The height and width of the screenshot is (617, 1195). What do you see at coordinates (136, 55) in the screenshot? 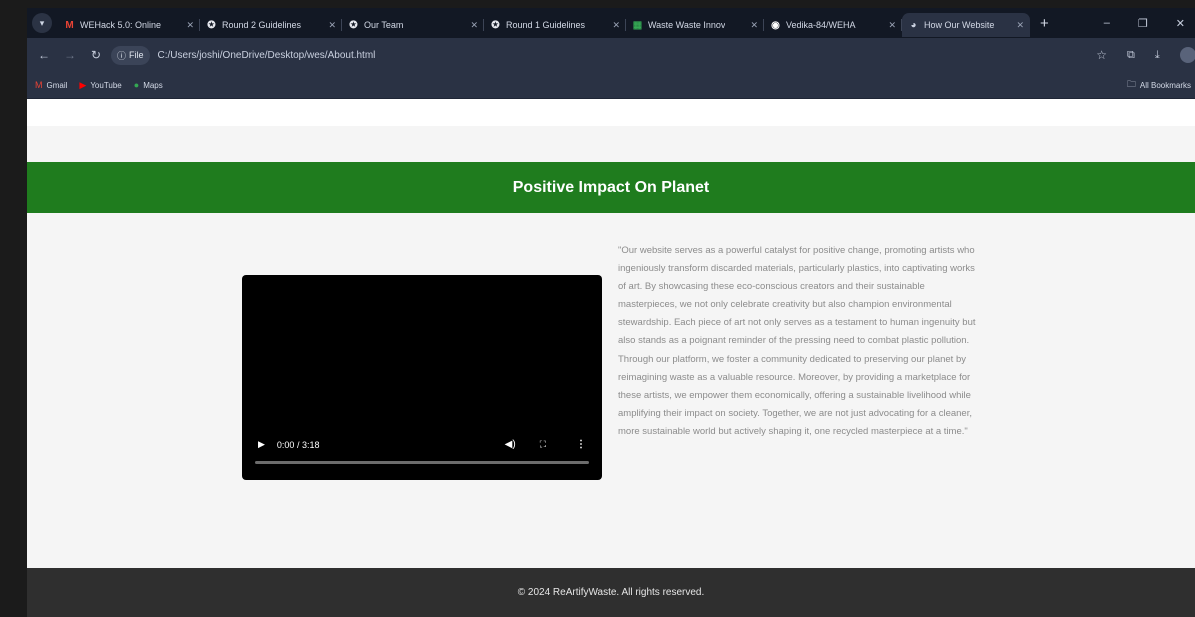
I see `file-chip-label: File` at bounding box center [136, 55].